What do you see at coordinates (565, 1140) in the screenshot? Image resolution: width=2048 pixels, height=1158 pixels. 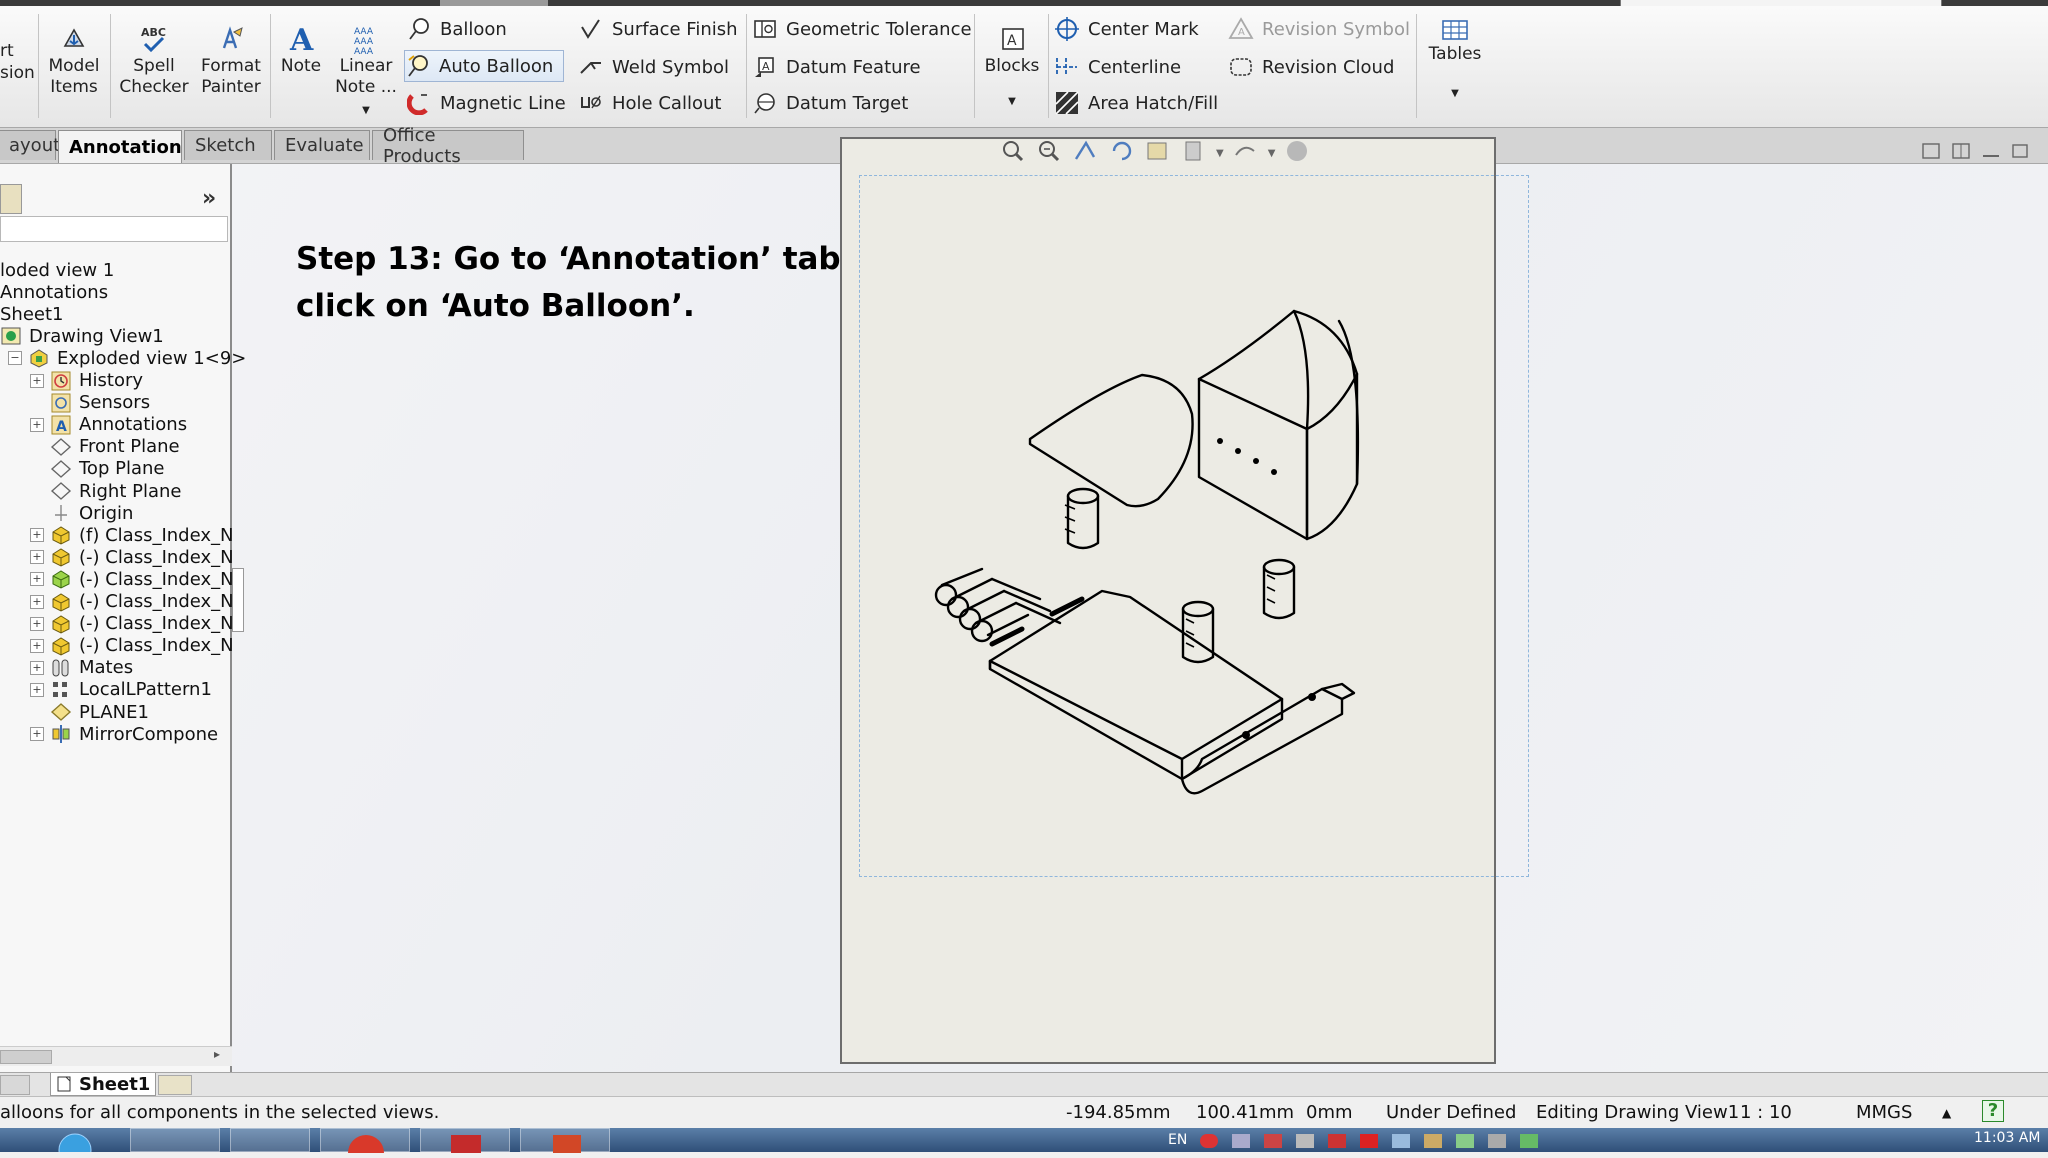 I see `taskbar-powerpoint-icon` at bounding box center [565, 1140].